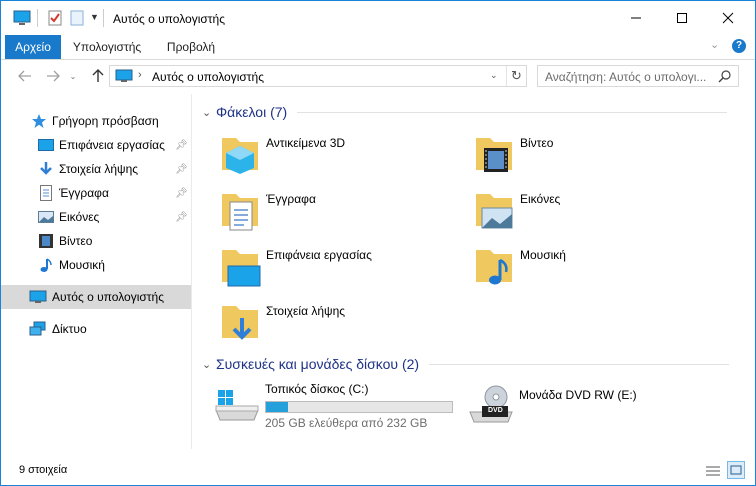 This screenshot has width=756, height=486. I want to click on nav-item-music: Μουσική, so click(96, 265).